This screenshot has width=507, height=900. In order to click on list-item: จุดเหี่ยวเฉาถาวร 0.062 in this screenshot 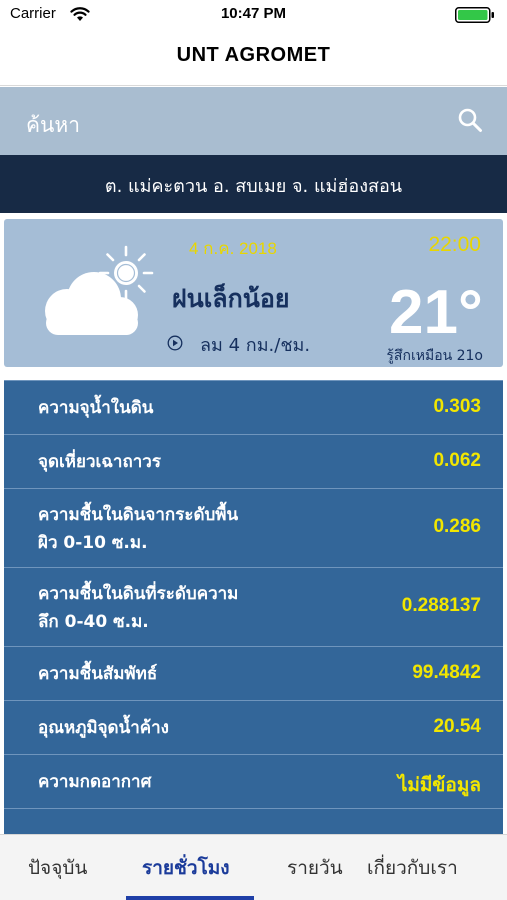, I will do `click(253, 461)`.